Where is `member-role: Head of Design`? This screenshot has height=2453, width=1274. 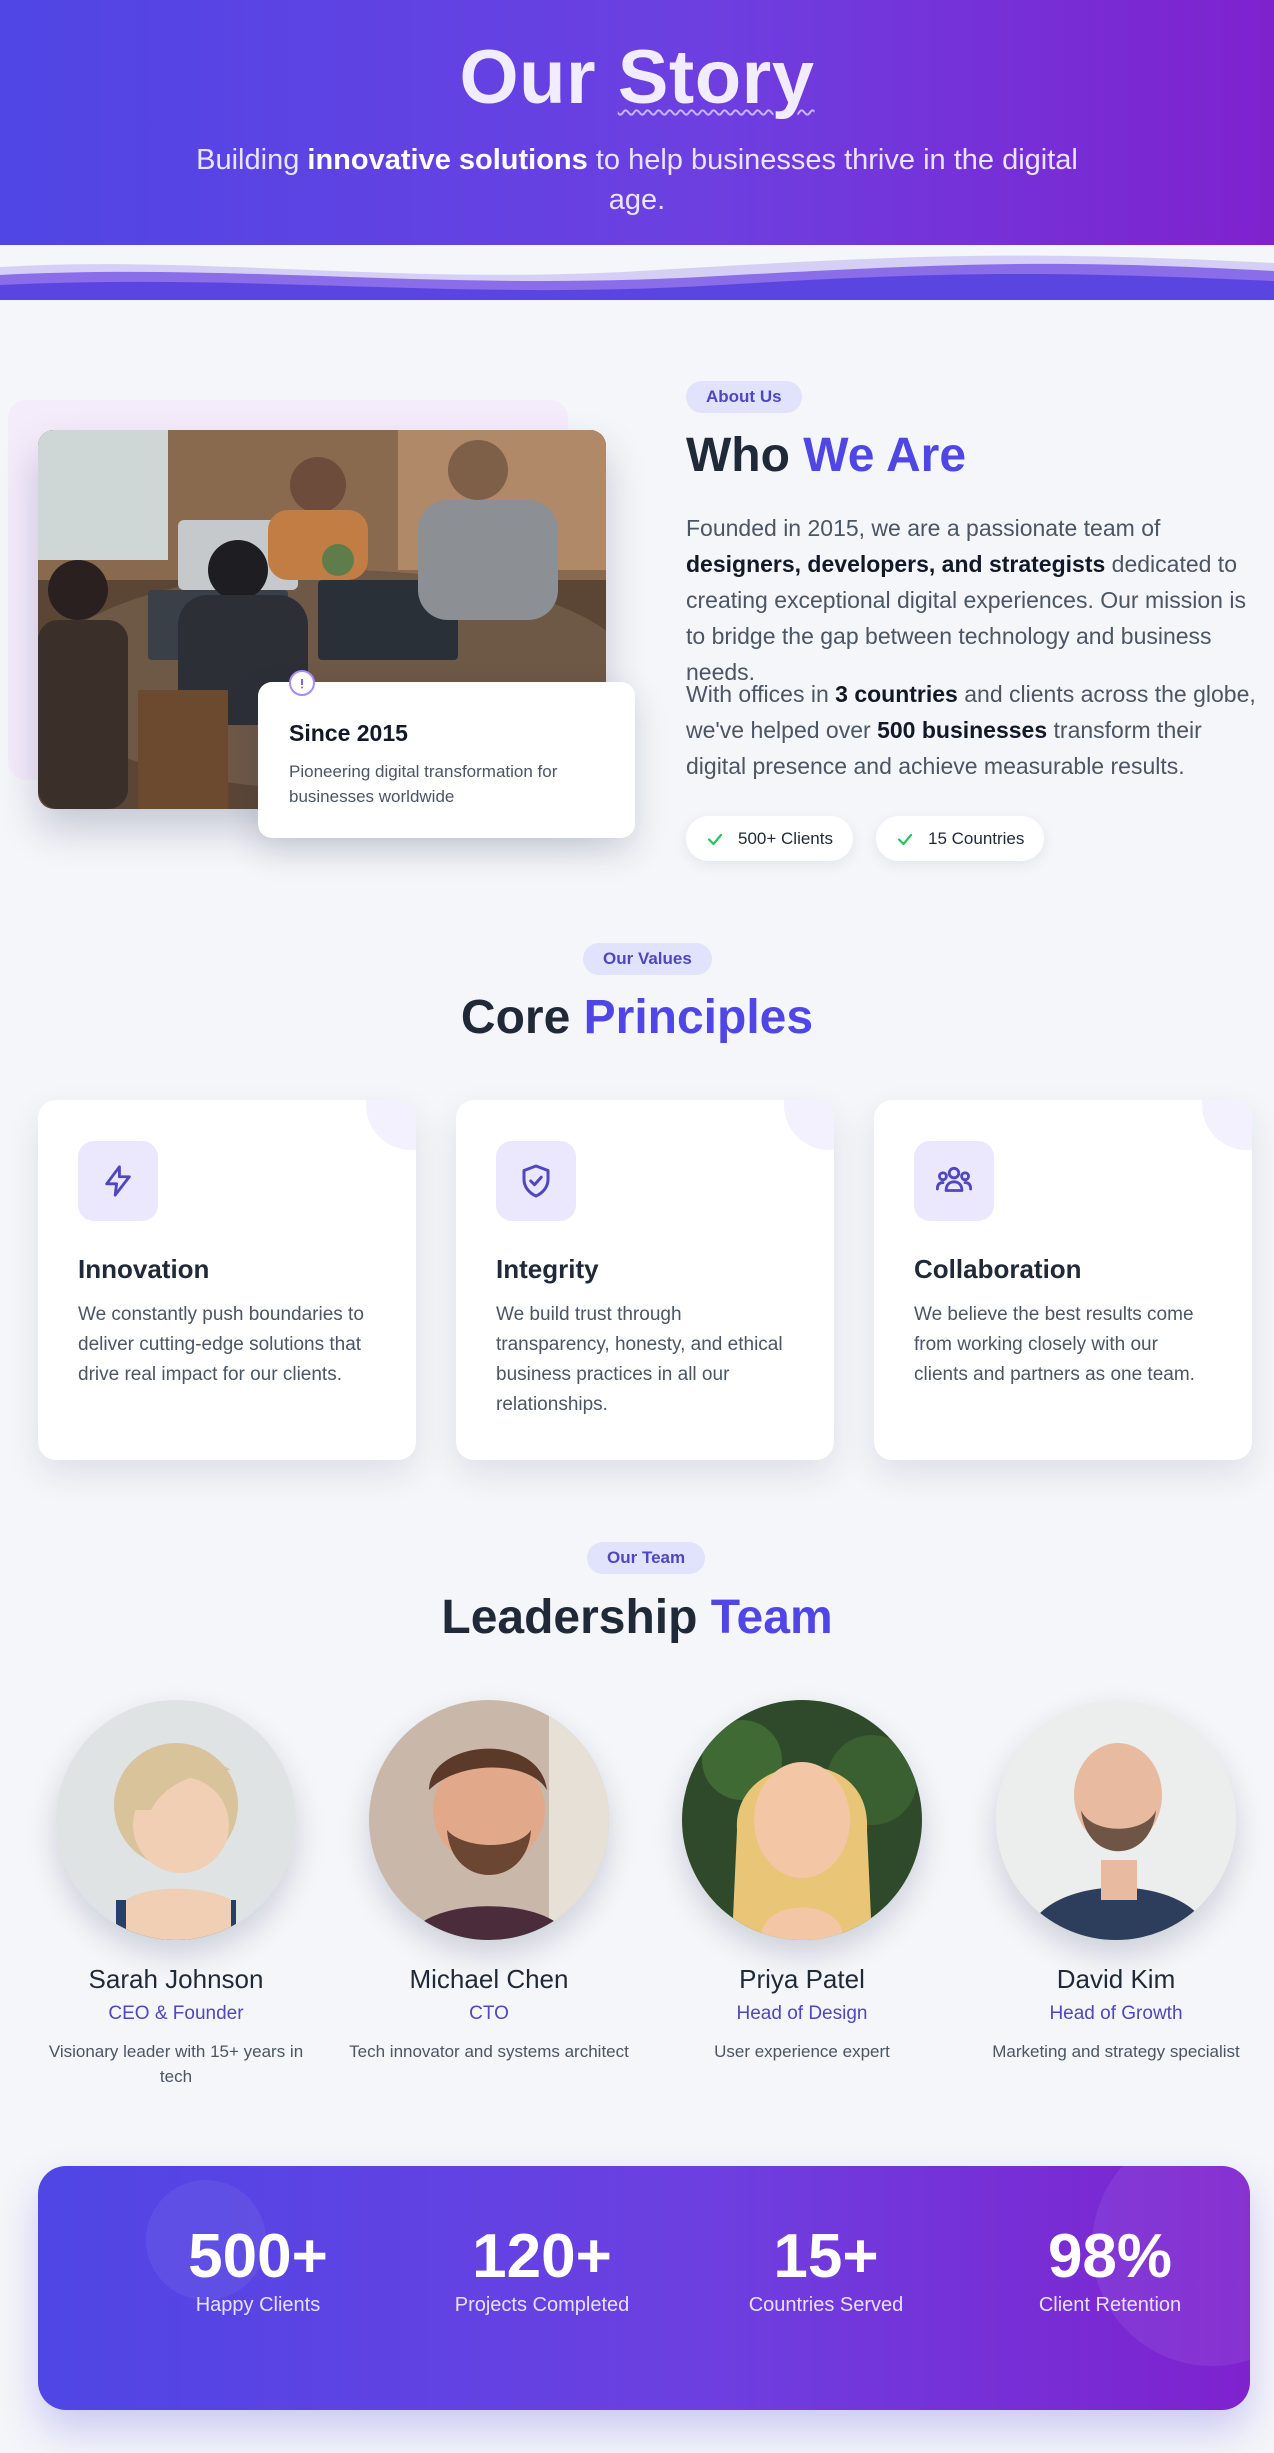
member-role: Head of Design is located at coordinates (802, 2013).